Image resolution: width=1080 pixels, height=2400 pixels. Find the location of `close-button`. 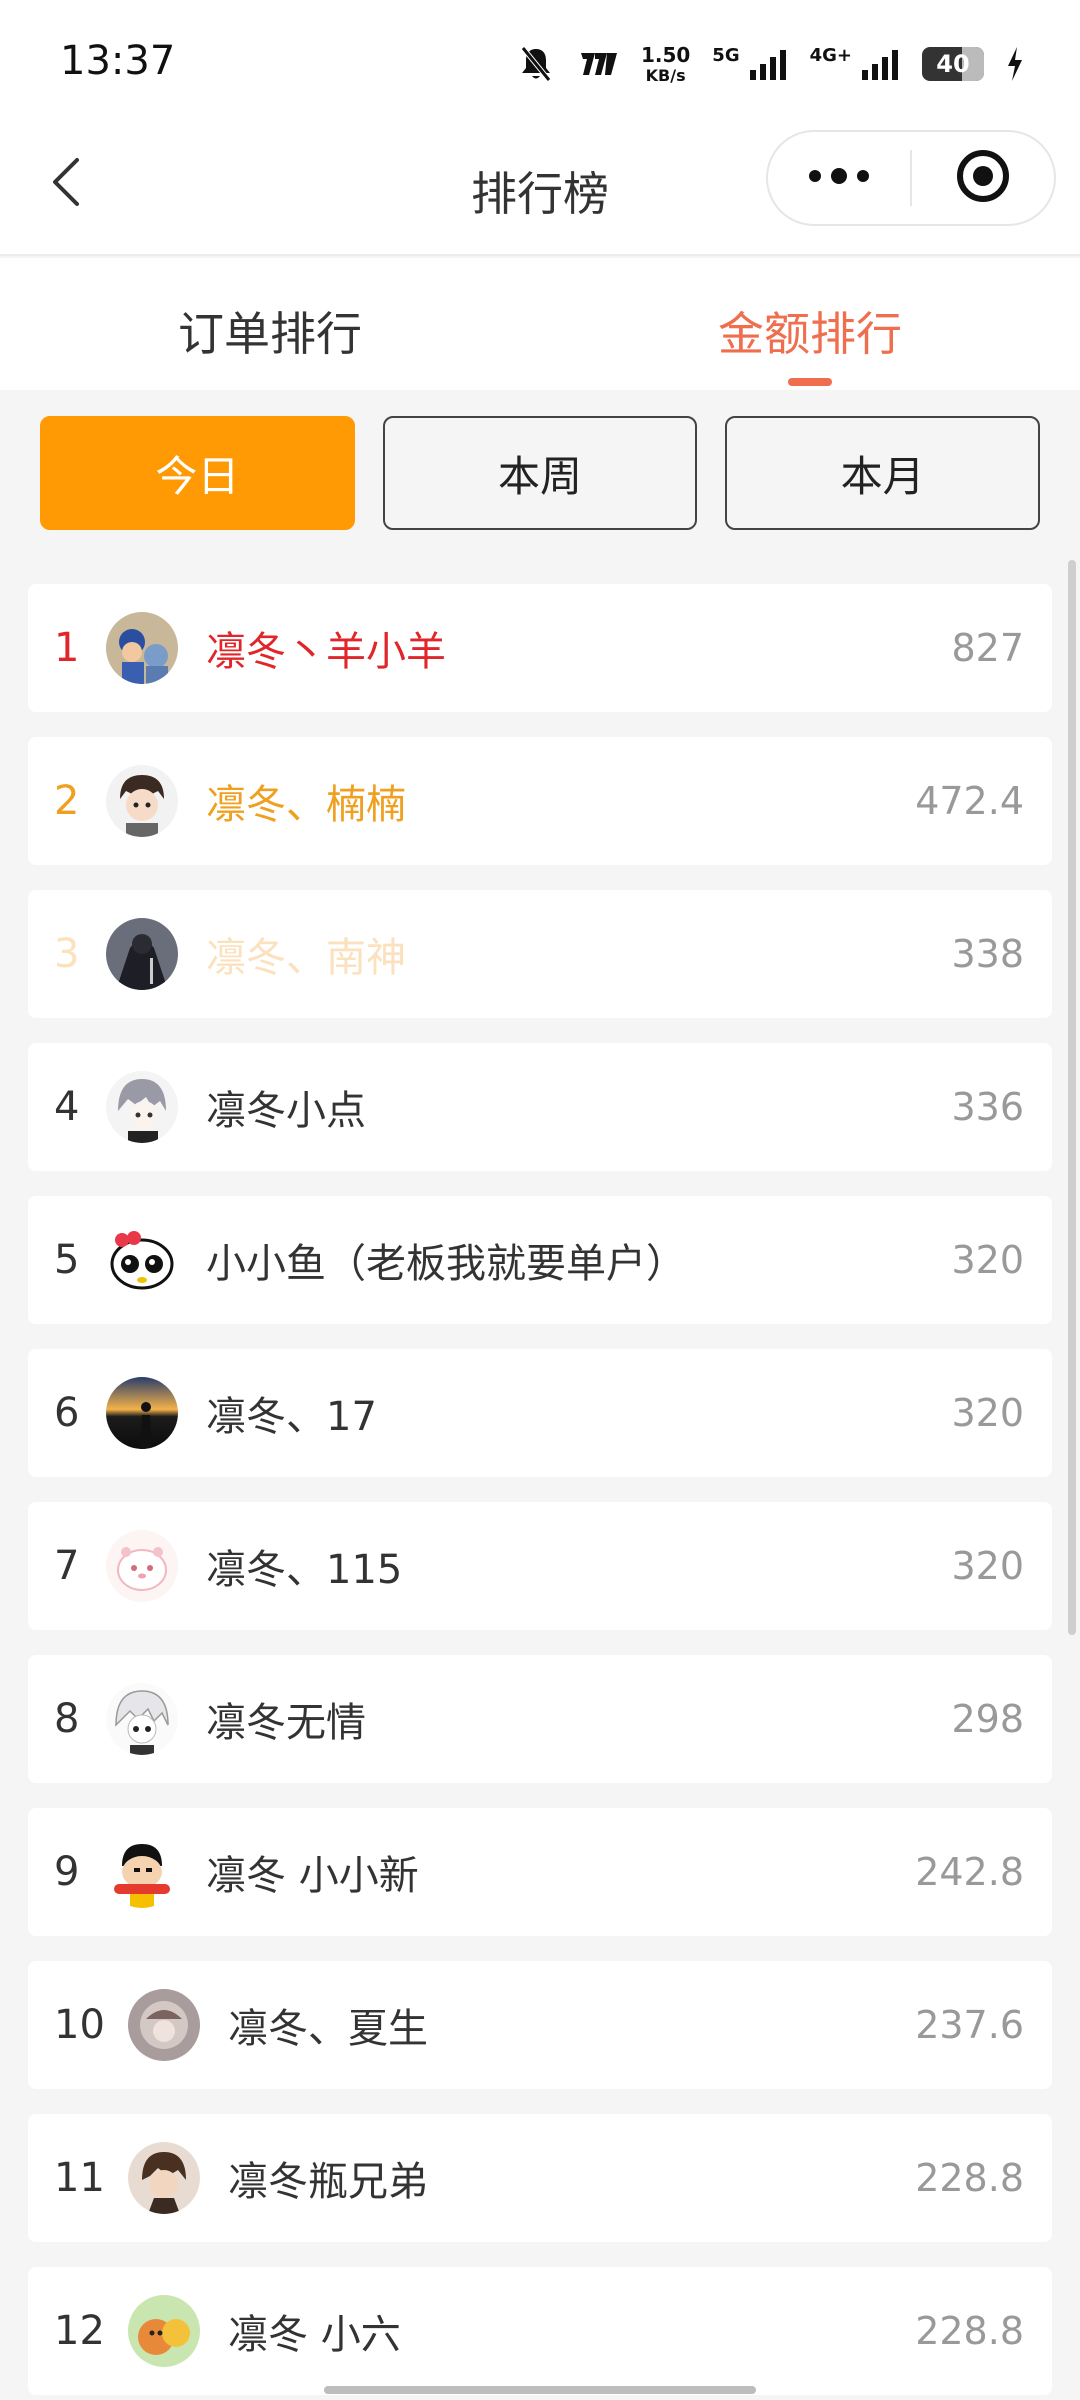

close-button is located at coordinates (983, 178).